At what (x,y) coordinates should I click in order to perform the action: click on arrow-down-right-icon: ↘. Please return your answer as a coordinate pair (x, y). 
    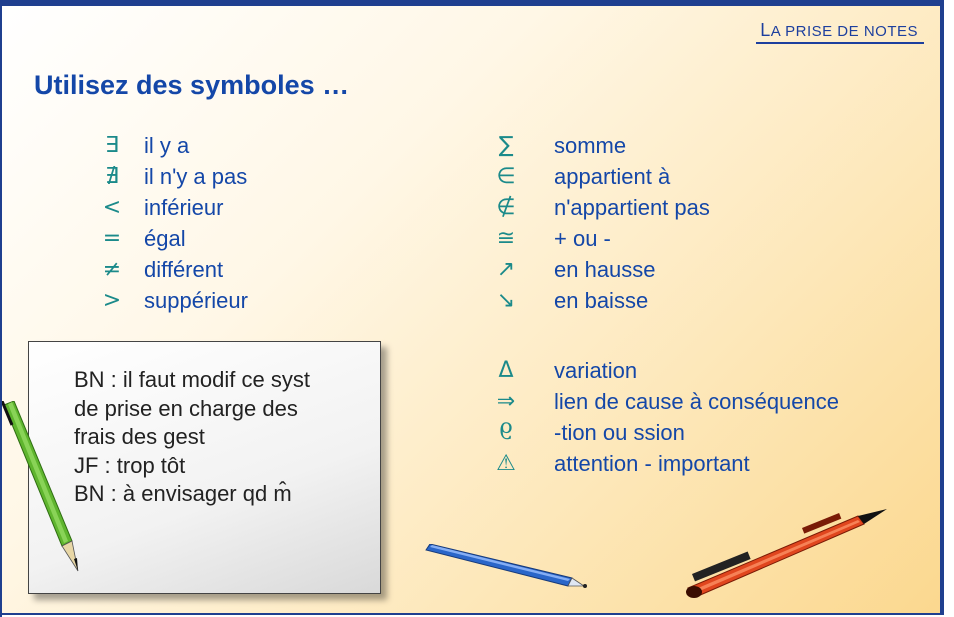
    Looking at the image, I should click on (506, 300).